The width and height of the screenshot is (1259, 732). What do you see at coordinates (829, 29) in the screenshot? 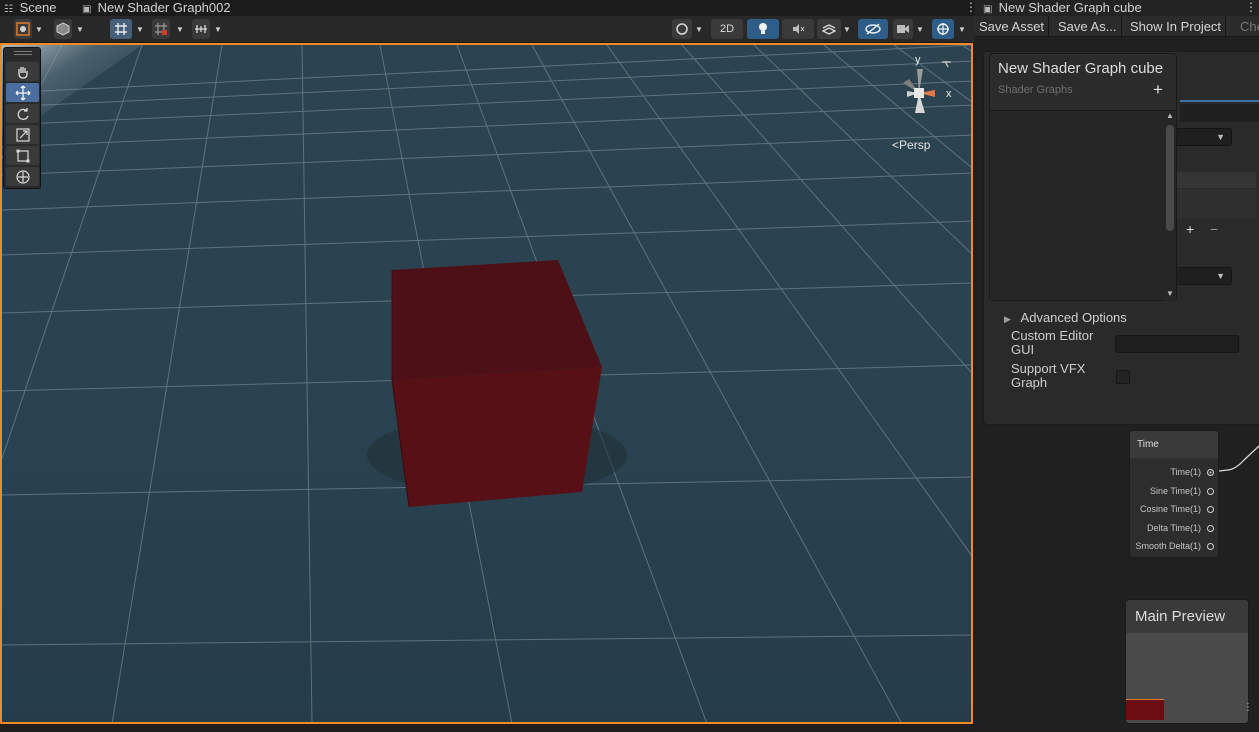
I see `effects-icon` at bounding box center [829, 29].